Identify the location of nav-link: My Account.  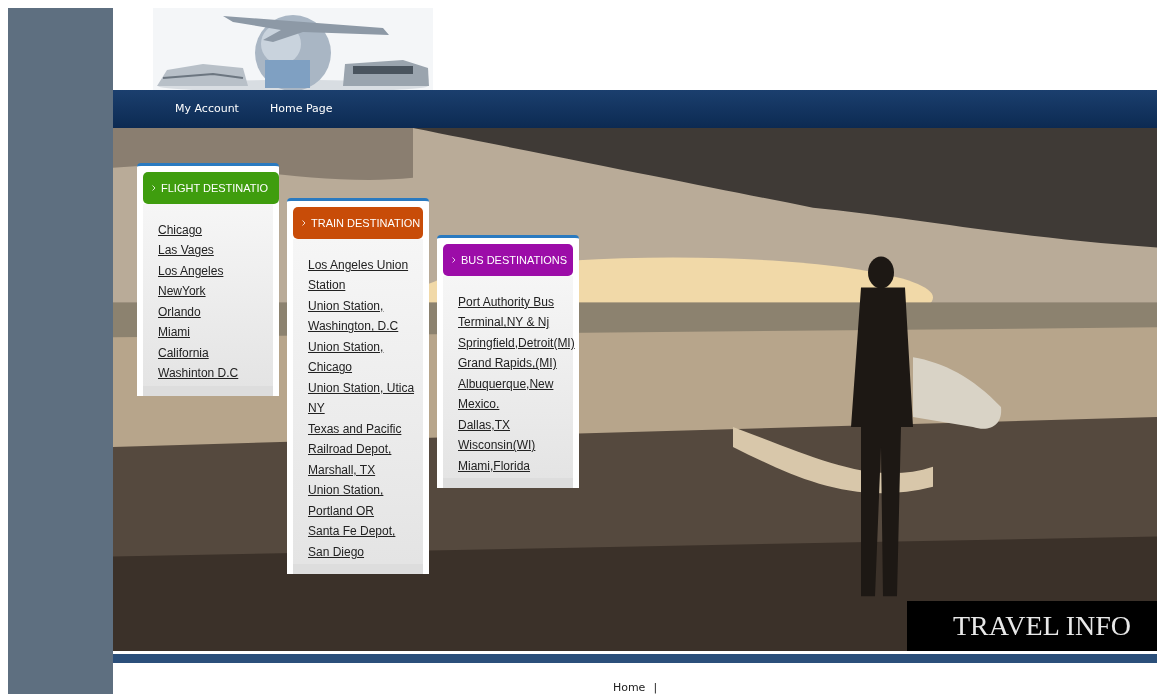
(207, 109).